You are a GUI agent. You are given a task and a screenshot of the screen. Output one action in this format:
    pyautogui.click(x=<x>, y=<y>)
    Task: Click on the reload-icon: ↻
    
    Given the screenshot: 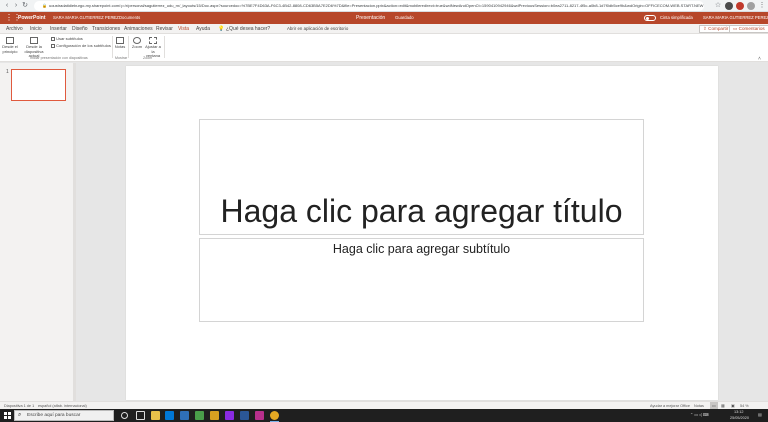 What is the action you would take?
    pyautogui.click(x=25, y=6)
    